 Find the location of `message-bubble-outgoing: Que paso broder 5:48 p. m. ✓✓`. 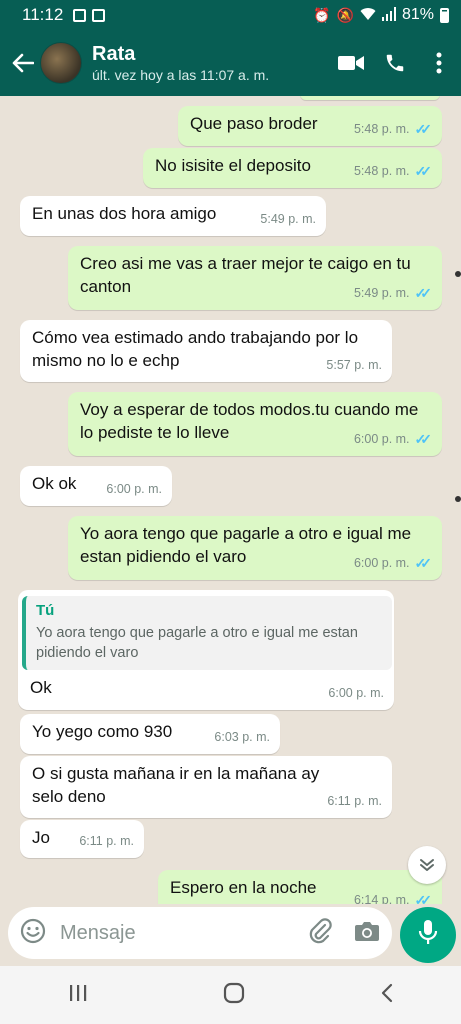

message-bubble-outgoing: Que paso broder 5:48 p. m. ✓✓ is located at coordinates (310, 126).